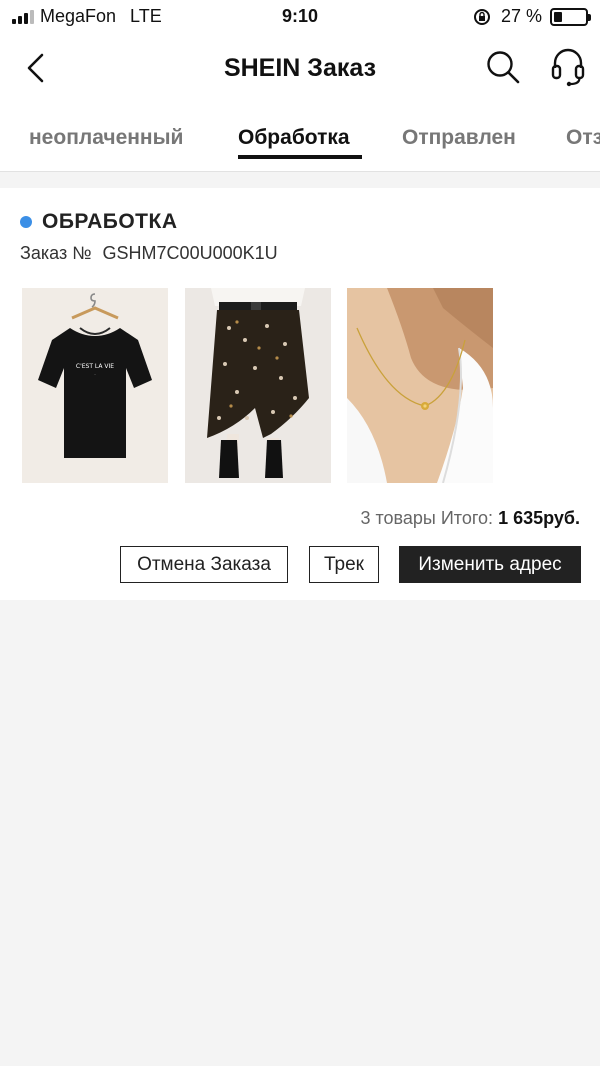 This screenshot has width=600, height=1066. What do you see at coordinates (570, 16) in the screenshot?
I see `battery-icon` at bounding box center [570, 16].